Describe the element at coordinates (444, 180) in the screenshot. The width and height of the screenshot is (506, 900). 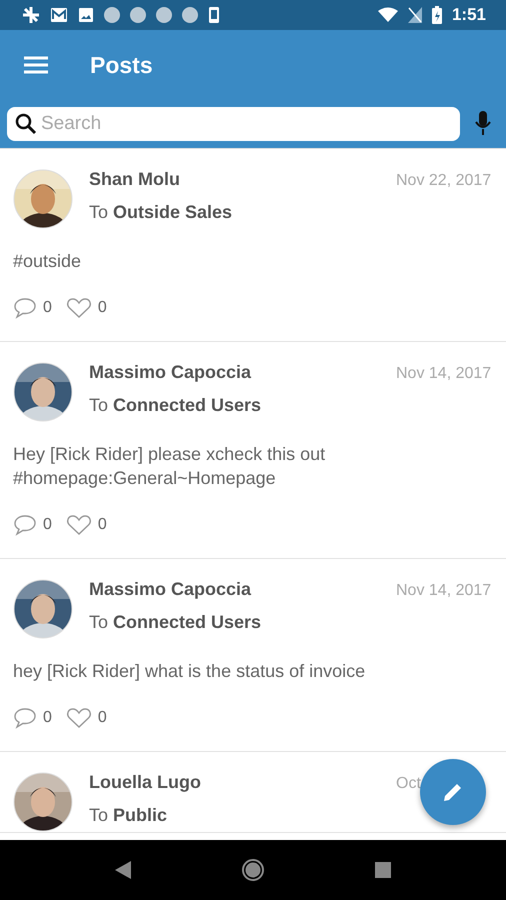
I see `post-date: Nov 22, 2017` at that location.